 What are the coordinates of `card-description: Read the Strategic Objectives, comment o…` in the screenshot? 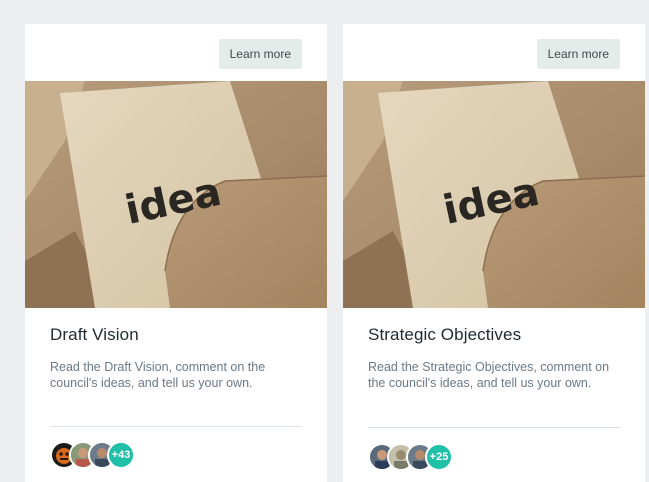 It's located at (489, 375).